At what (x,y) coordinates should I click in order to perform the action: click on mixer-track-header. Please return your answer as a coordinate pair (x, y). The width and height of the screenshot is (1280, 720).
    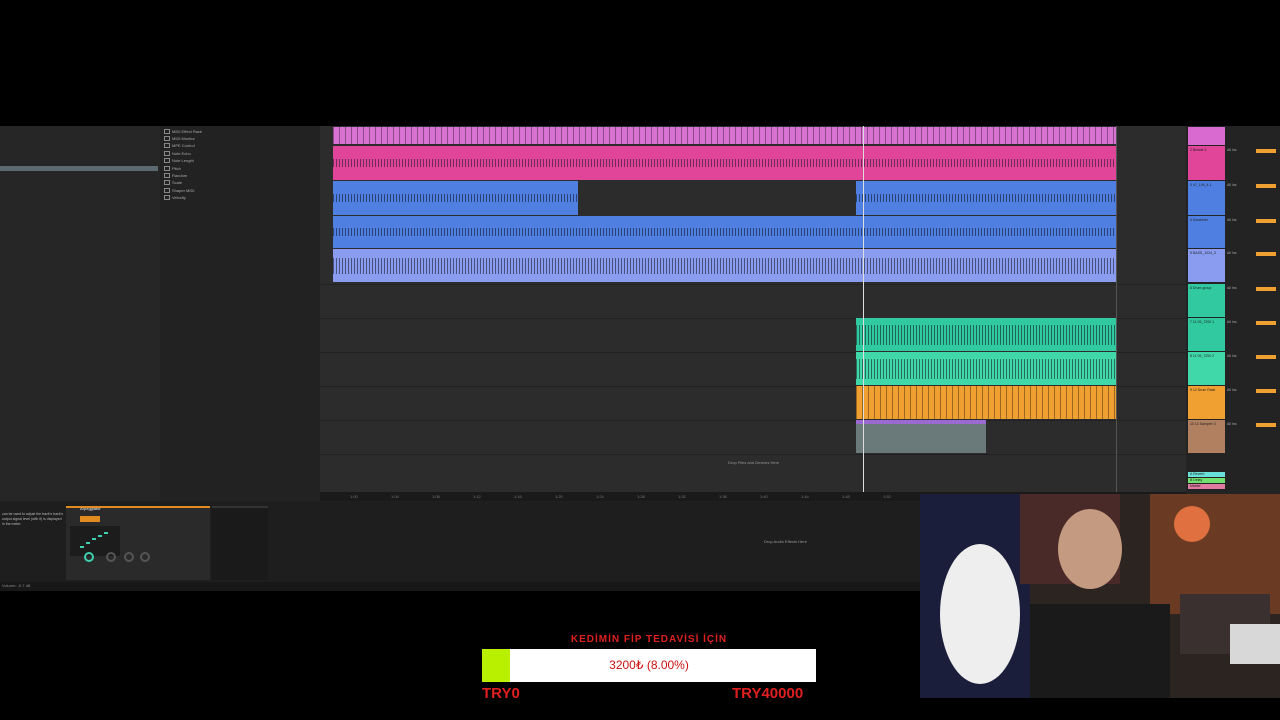
    Looking at the image, I should click on (1206, 136).